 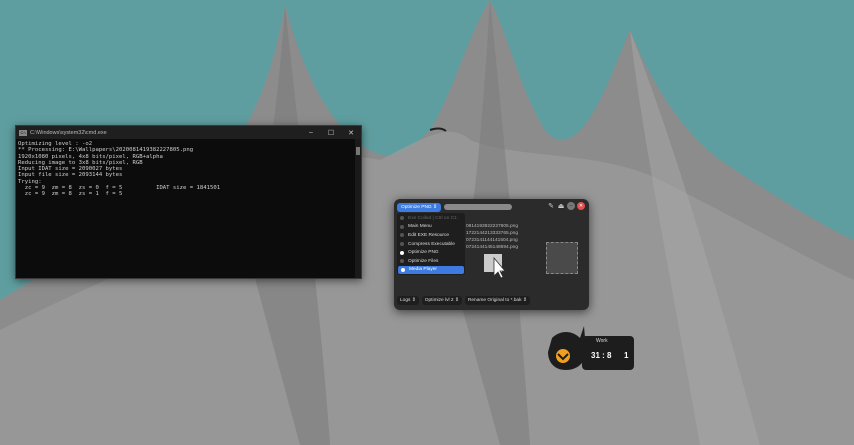 What do you see at coordinates (431, 235) in the screenshot?
I see `menu-item-edit-exe-resource: Edit EXE Resource` at bounding box center [431, 235].